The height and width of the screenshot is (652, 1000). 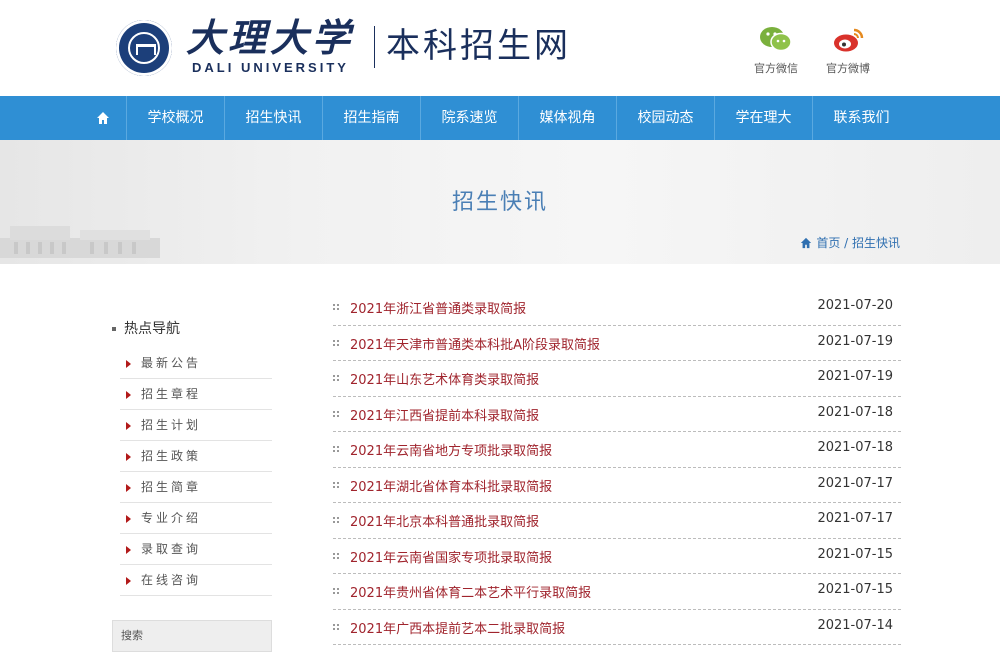 I want to click on weibo-link: 官方微博, so click(x=848, y=50).